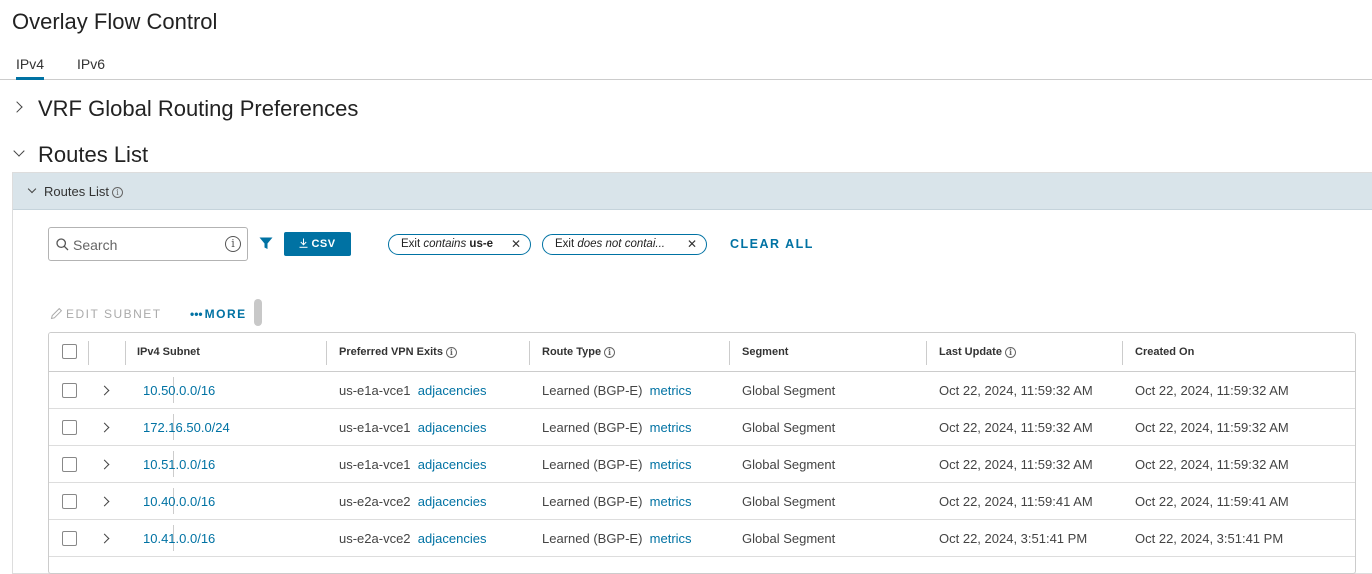 The height and width of the screenshot is (574, 1372). What do you see at coordinates (977, 352) in the screenshot?
I see `column-header-last-update: Last Update i` at bounding box center [977, 352].